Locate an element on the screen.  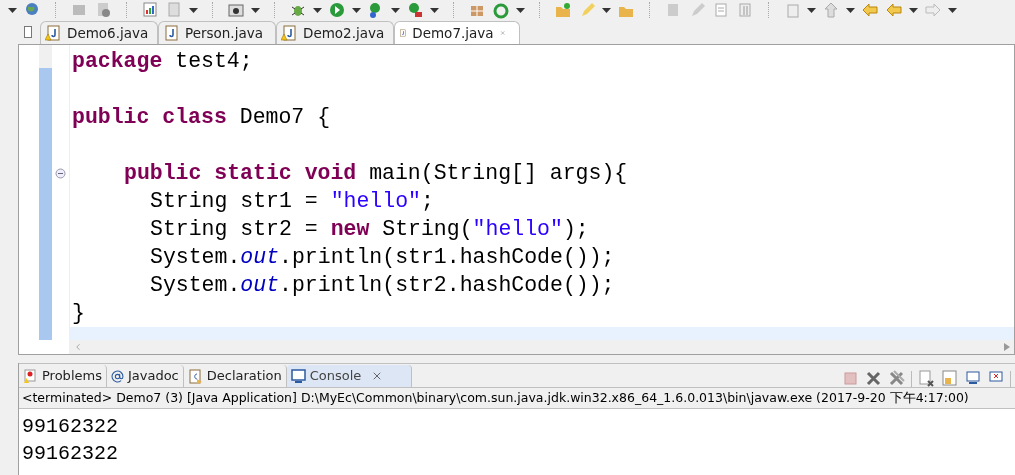
camera-icon is located at coordinates (236, 10).